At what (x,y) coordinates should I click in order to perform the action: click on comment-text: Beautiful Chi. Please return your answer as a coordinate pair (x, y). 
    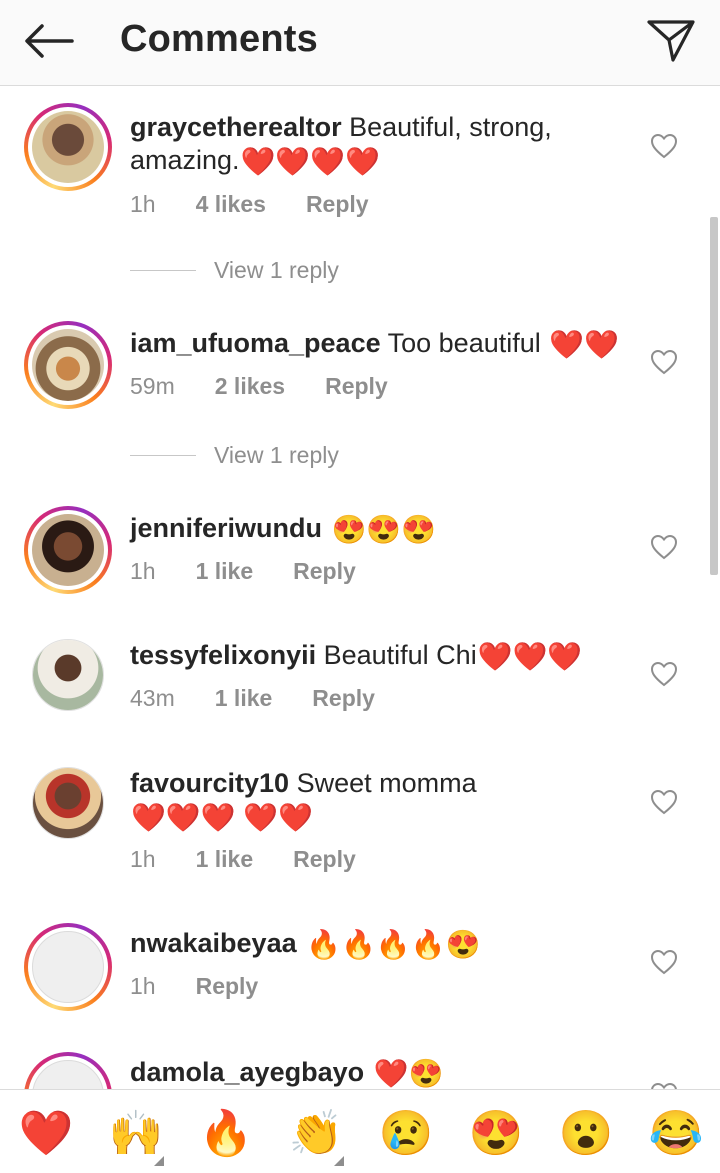
    Looking at the image, I should click on (400, 655).